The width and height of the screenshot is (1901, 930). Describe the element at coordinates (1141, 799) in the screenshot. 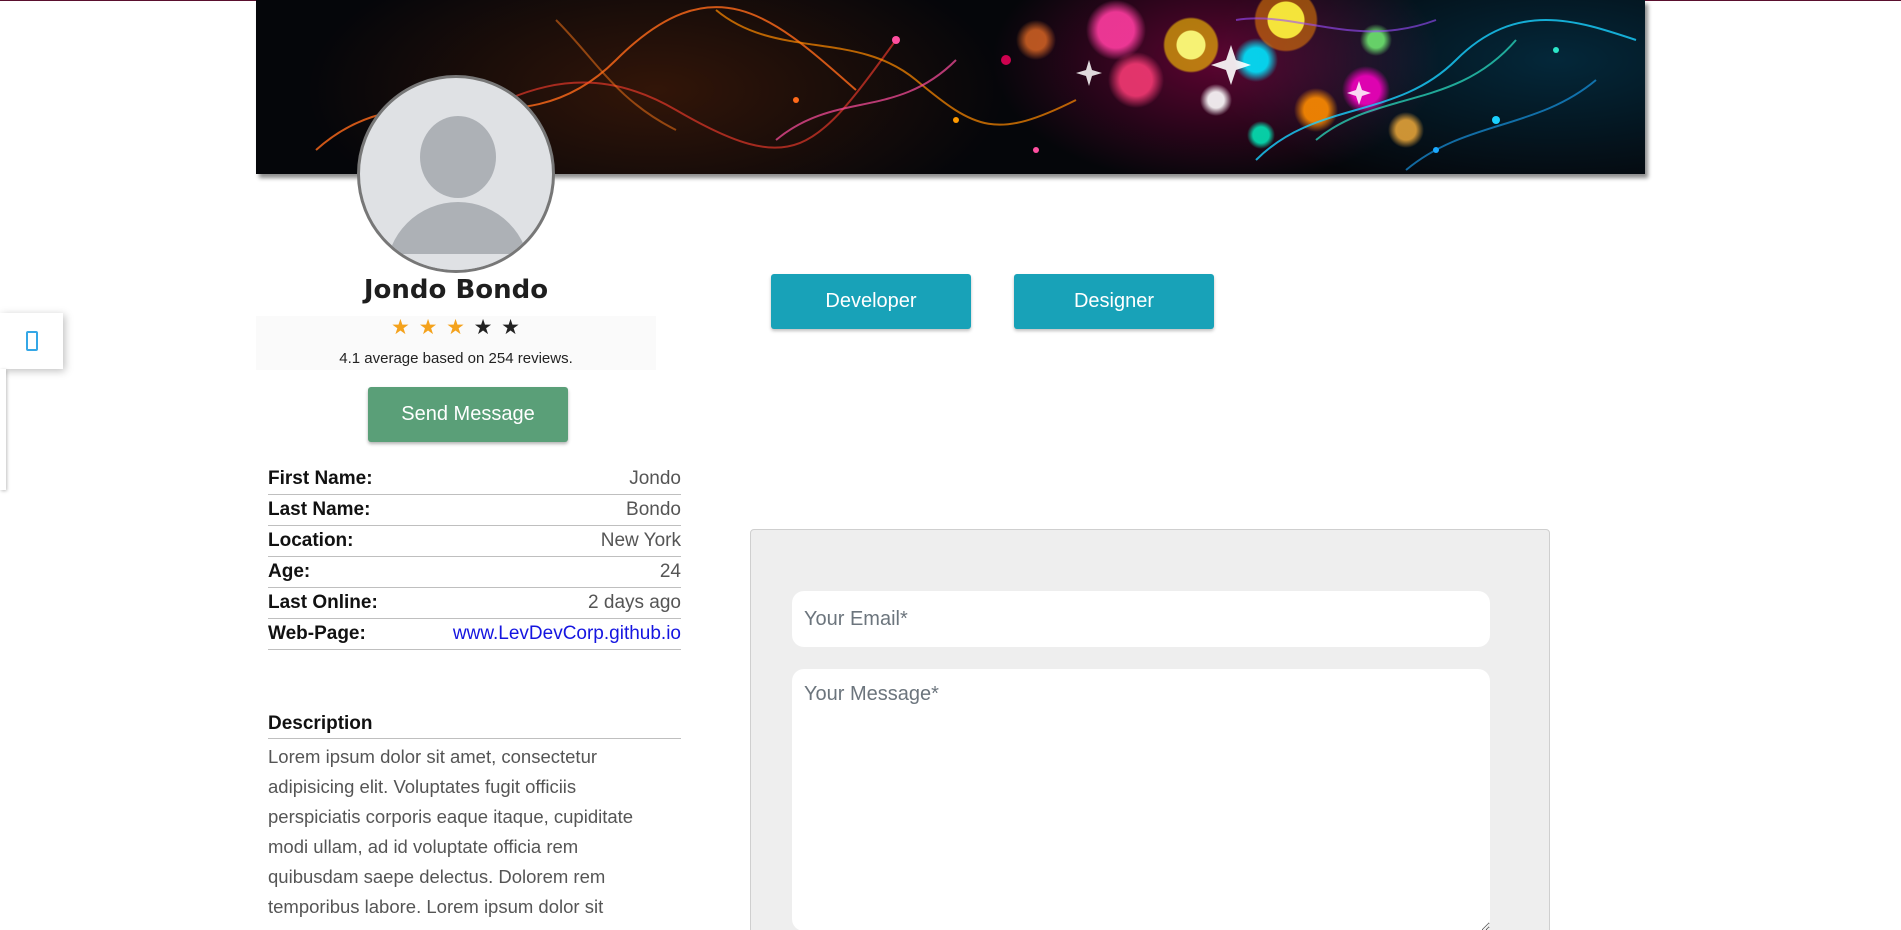

I see `message-input` at that location.